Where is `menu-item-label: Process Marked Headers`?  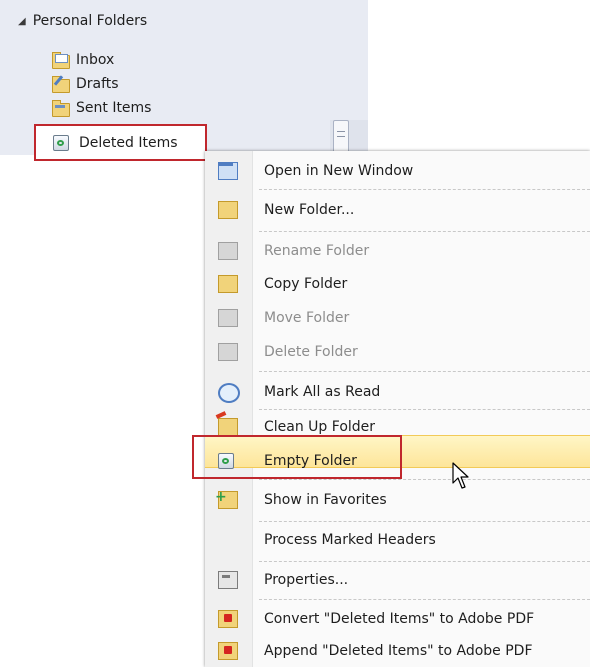 menu-item-label: Process Marked Headers is located at coordinates (350, 539).